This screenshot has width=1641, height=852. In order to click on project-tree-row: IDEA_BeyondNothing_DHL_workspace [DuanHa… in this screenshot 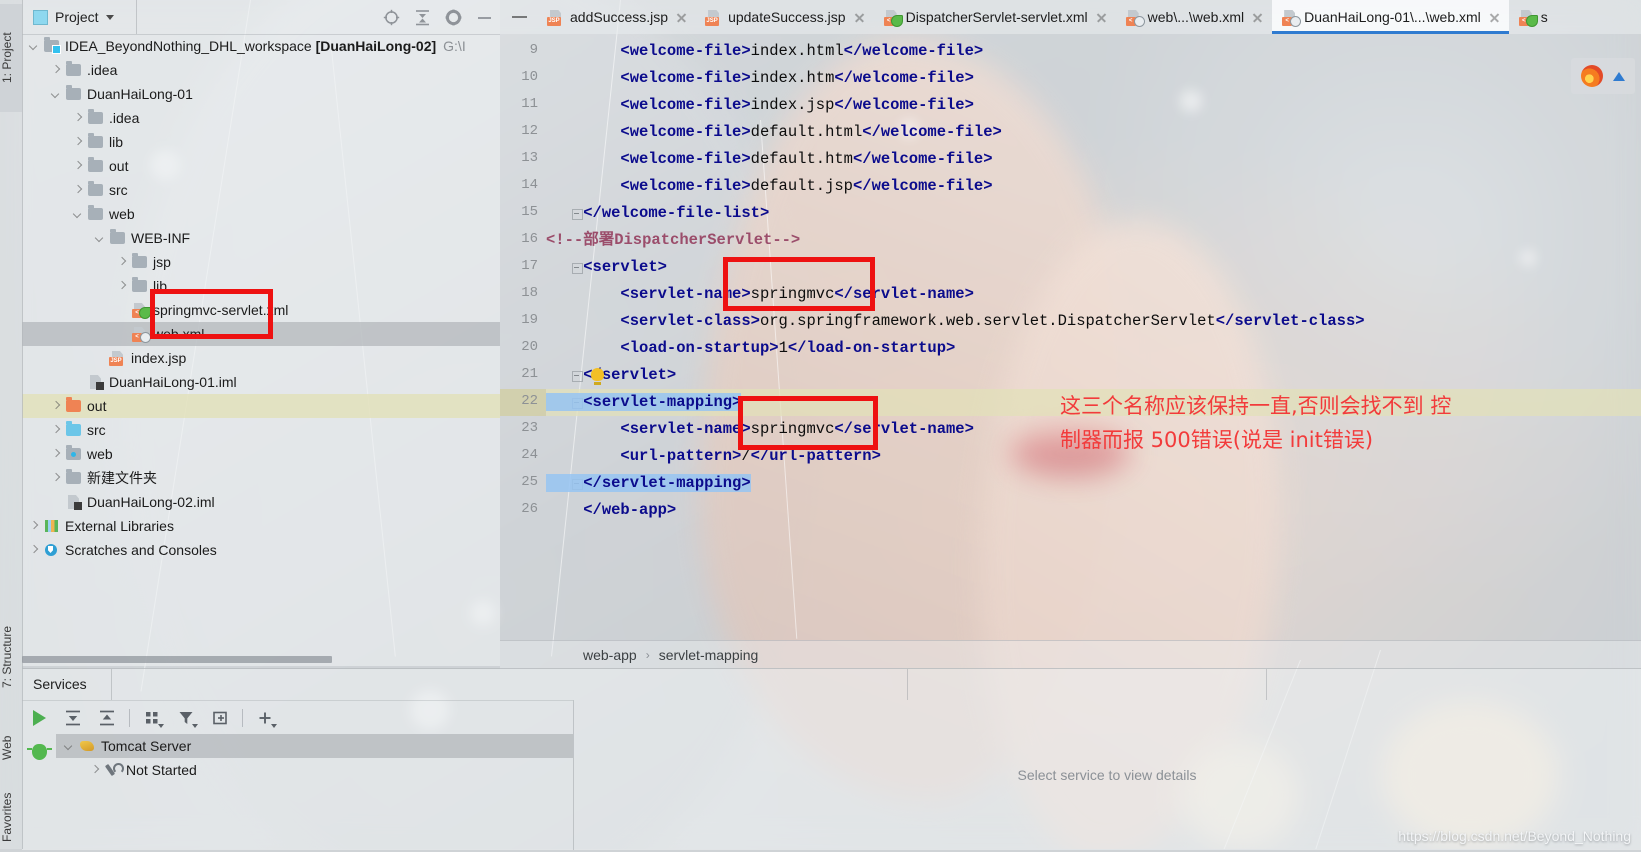, I will do `click(261, 46)`.